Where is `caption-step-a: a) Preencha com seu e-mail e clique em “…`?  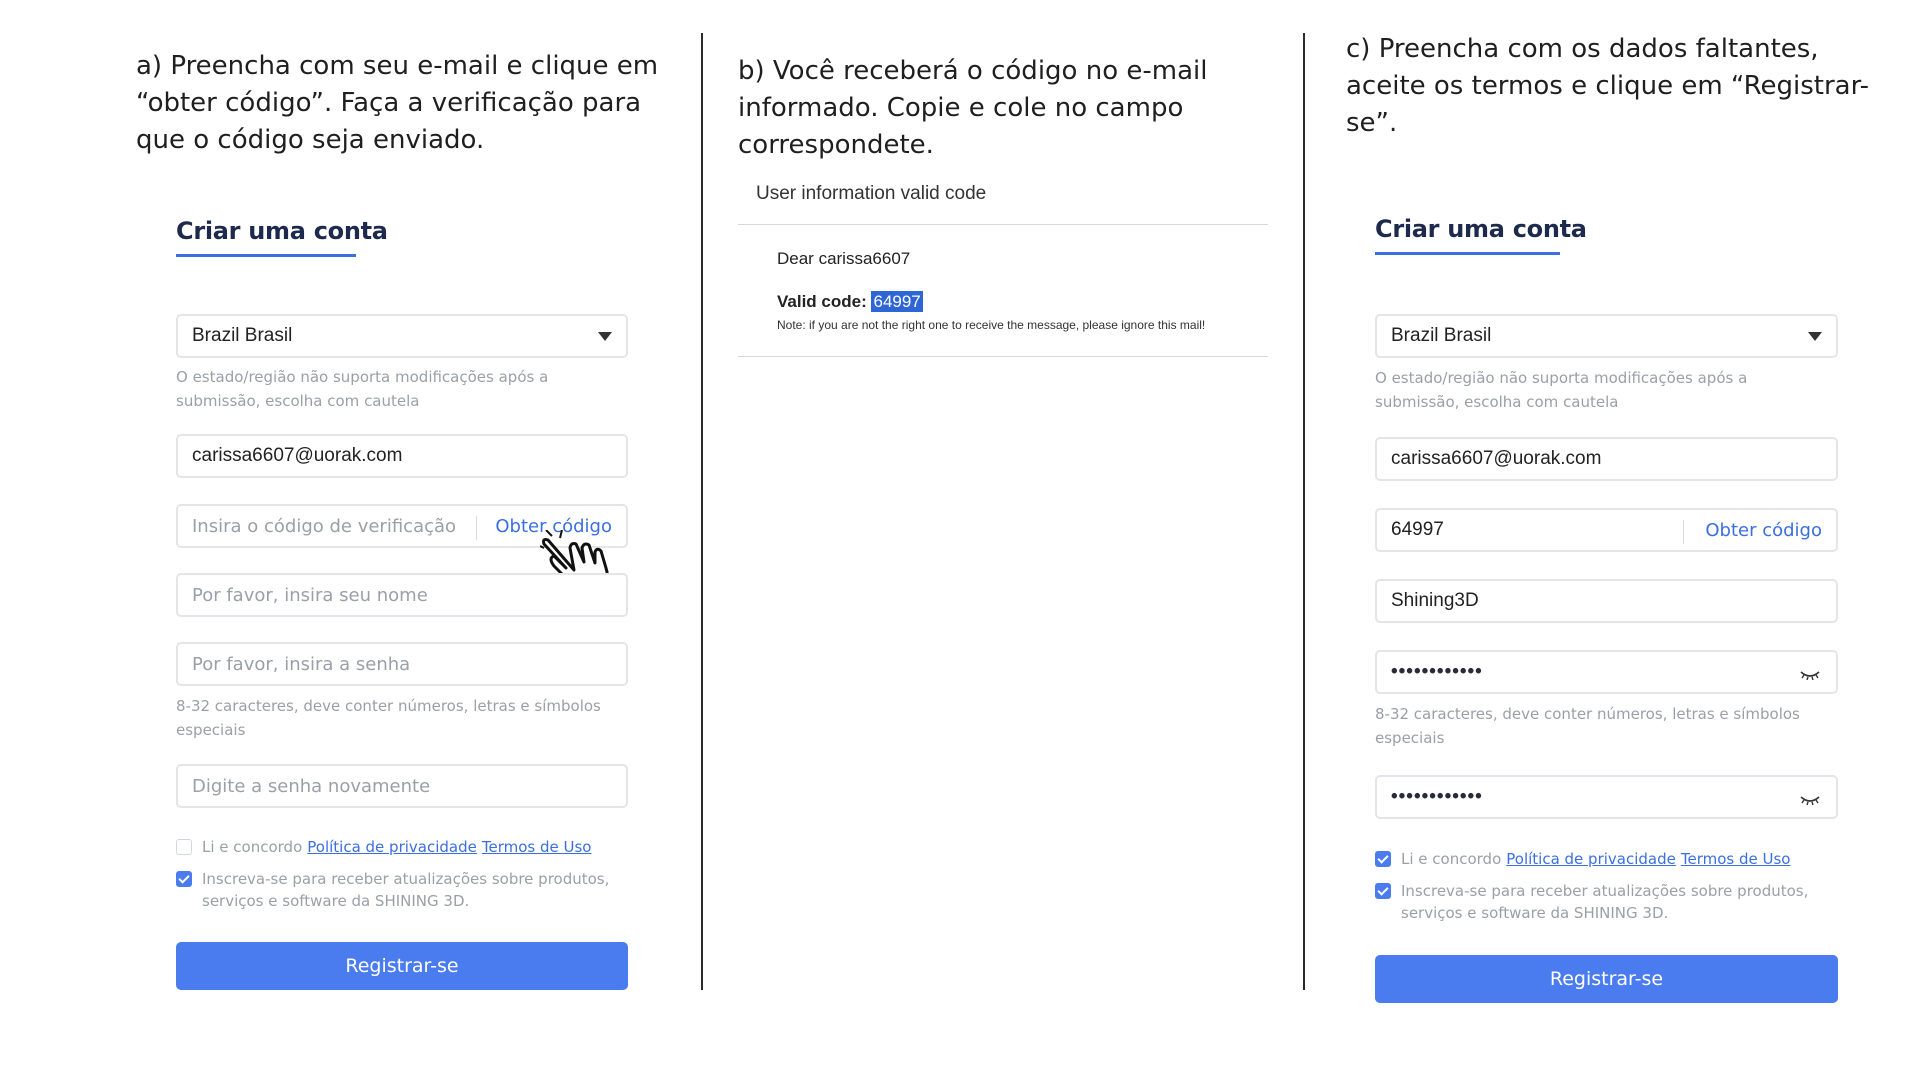
caption-step-a: a) Preencha com seu e-mail e clique em “… is located at coordinates (397, 103).